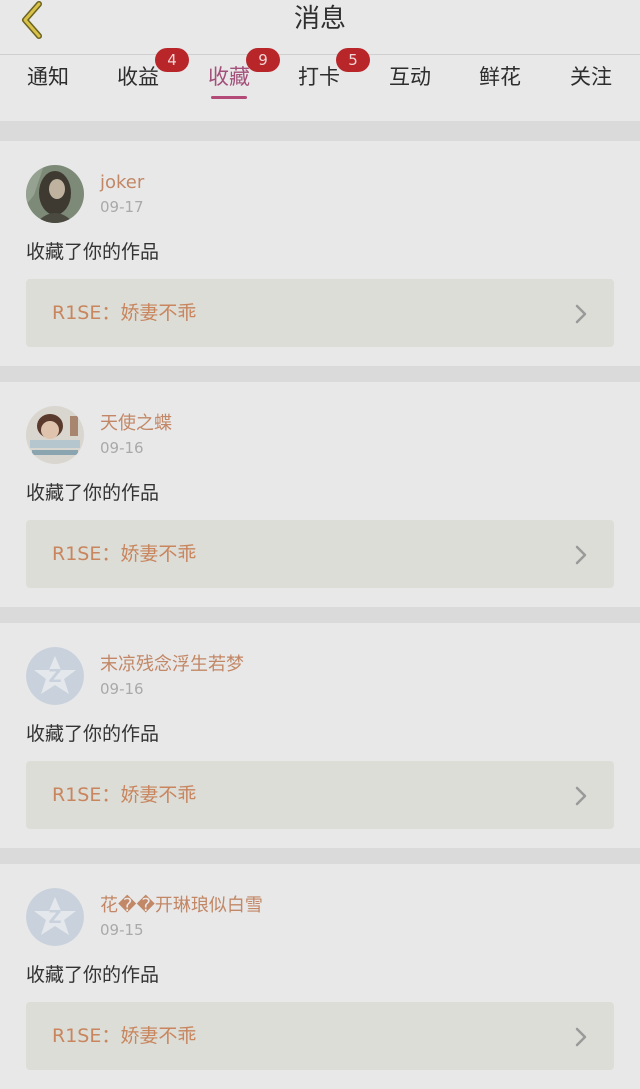 Image resolution: width=640 pixels, height=1089 pixels. What do you see at coordinates (319, 19) in the screenshot?
I see `page-title: 消息` at bounding box center [319, 19].